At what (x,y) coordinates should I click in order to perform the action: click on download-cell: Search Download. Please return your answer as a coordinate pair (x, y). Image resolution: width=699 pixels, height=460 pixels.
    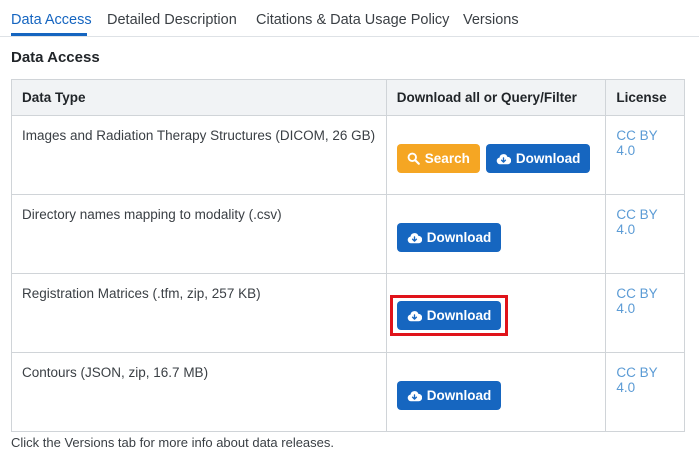
    Looking at the image, I should click on (496, 155).